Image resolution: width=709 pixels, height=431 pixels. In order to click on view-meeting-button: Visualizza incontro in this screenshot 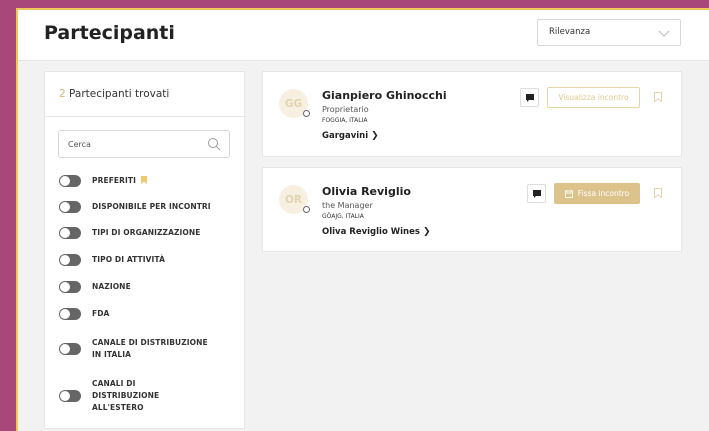, I will do `click(593, 97)`.